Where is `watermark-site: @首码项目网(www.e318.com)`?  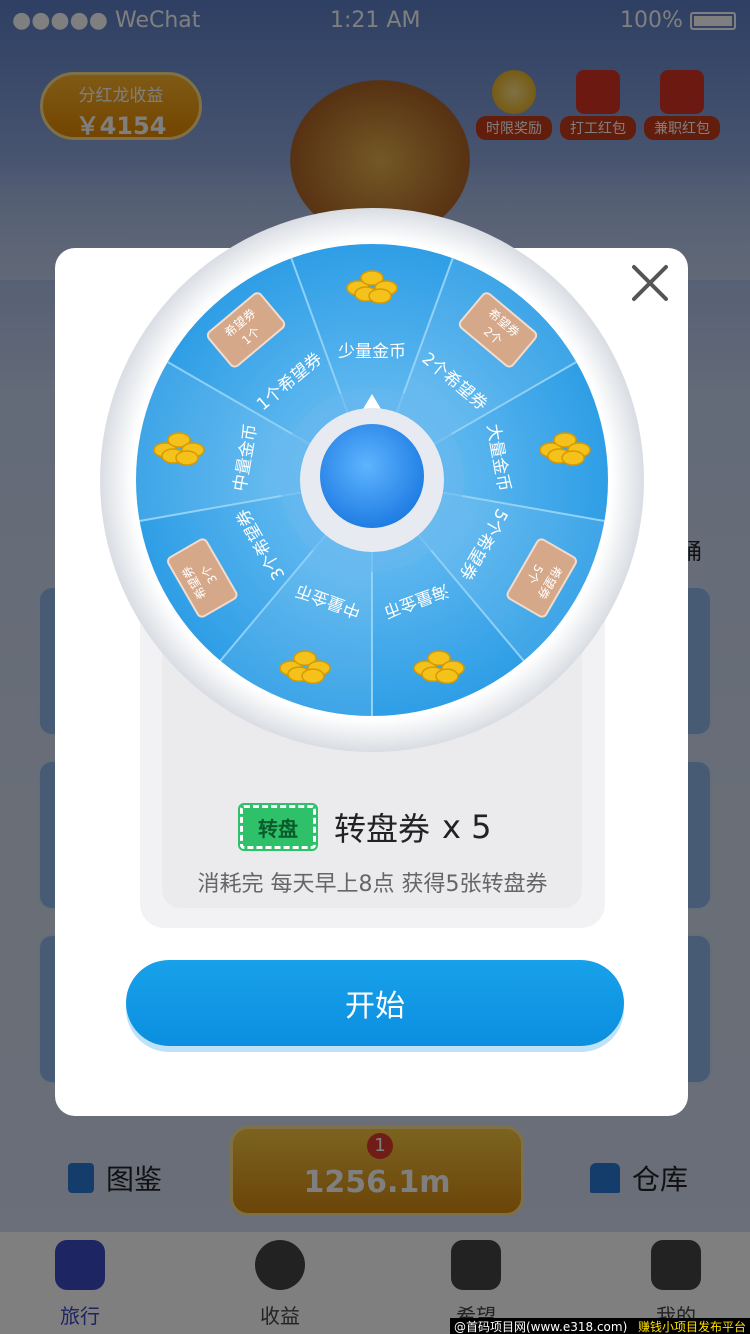 watermark-site: @首码项目网(www.e318.com) is located at coordinates (541, 1327).